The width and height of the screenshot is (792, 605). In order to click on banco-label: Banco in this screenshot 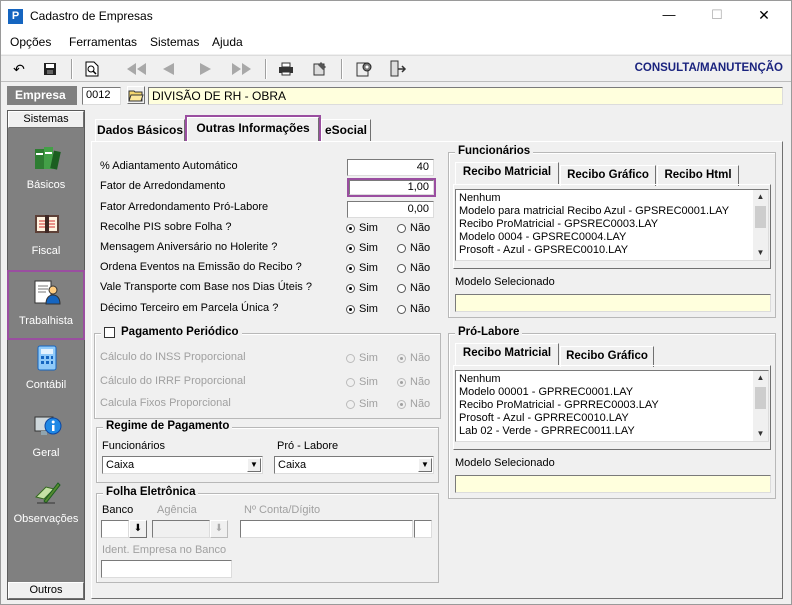, I will do `click(118, 510)`.